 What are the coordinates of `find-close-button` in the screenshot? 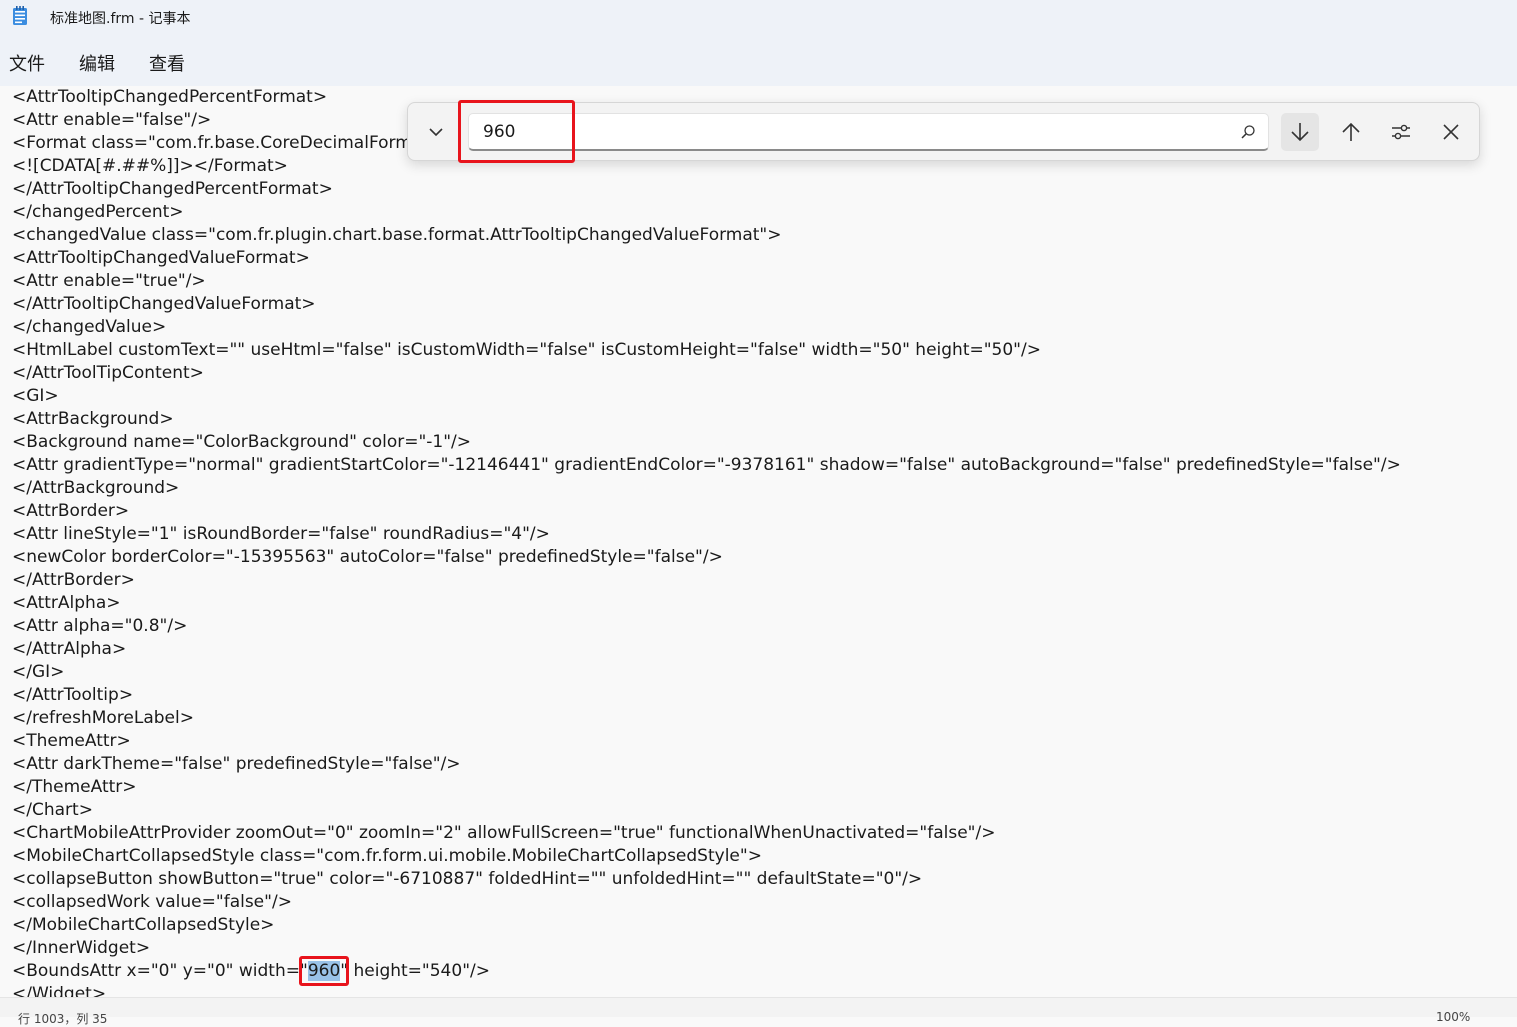 It's located at (1451, 132).